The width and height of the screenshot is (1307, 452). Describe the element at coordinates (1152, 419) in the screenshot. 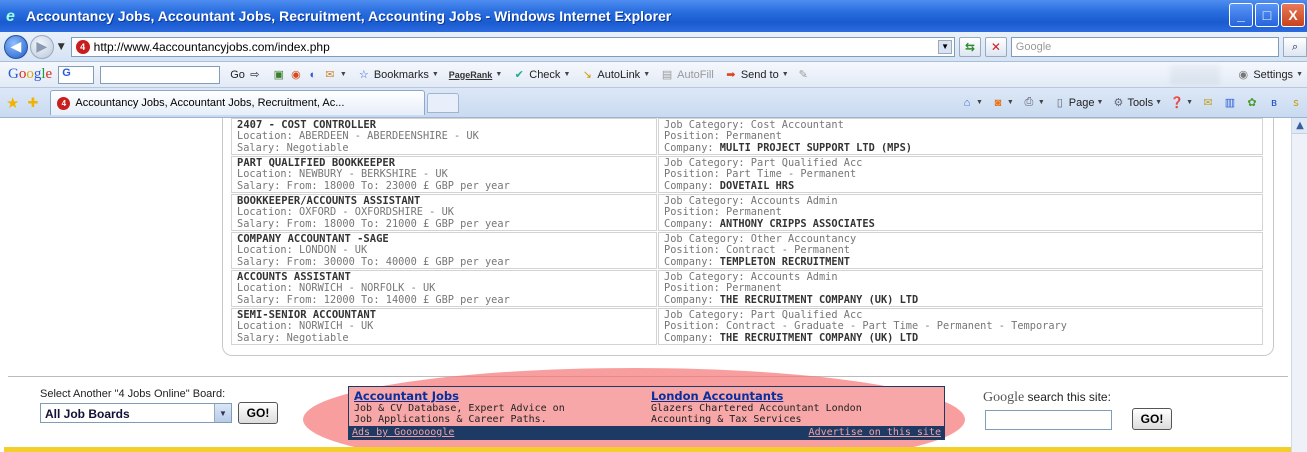

I see `site-search-go-button: GO!` at that location.